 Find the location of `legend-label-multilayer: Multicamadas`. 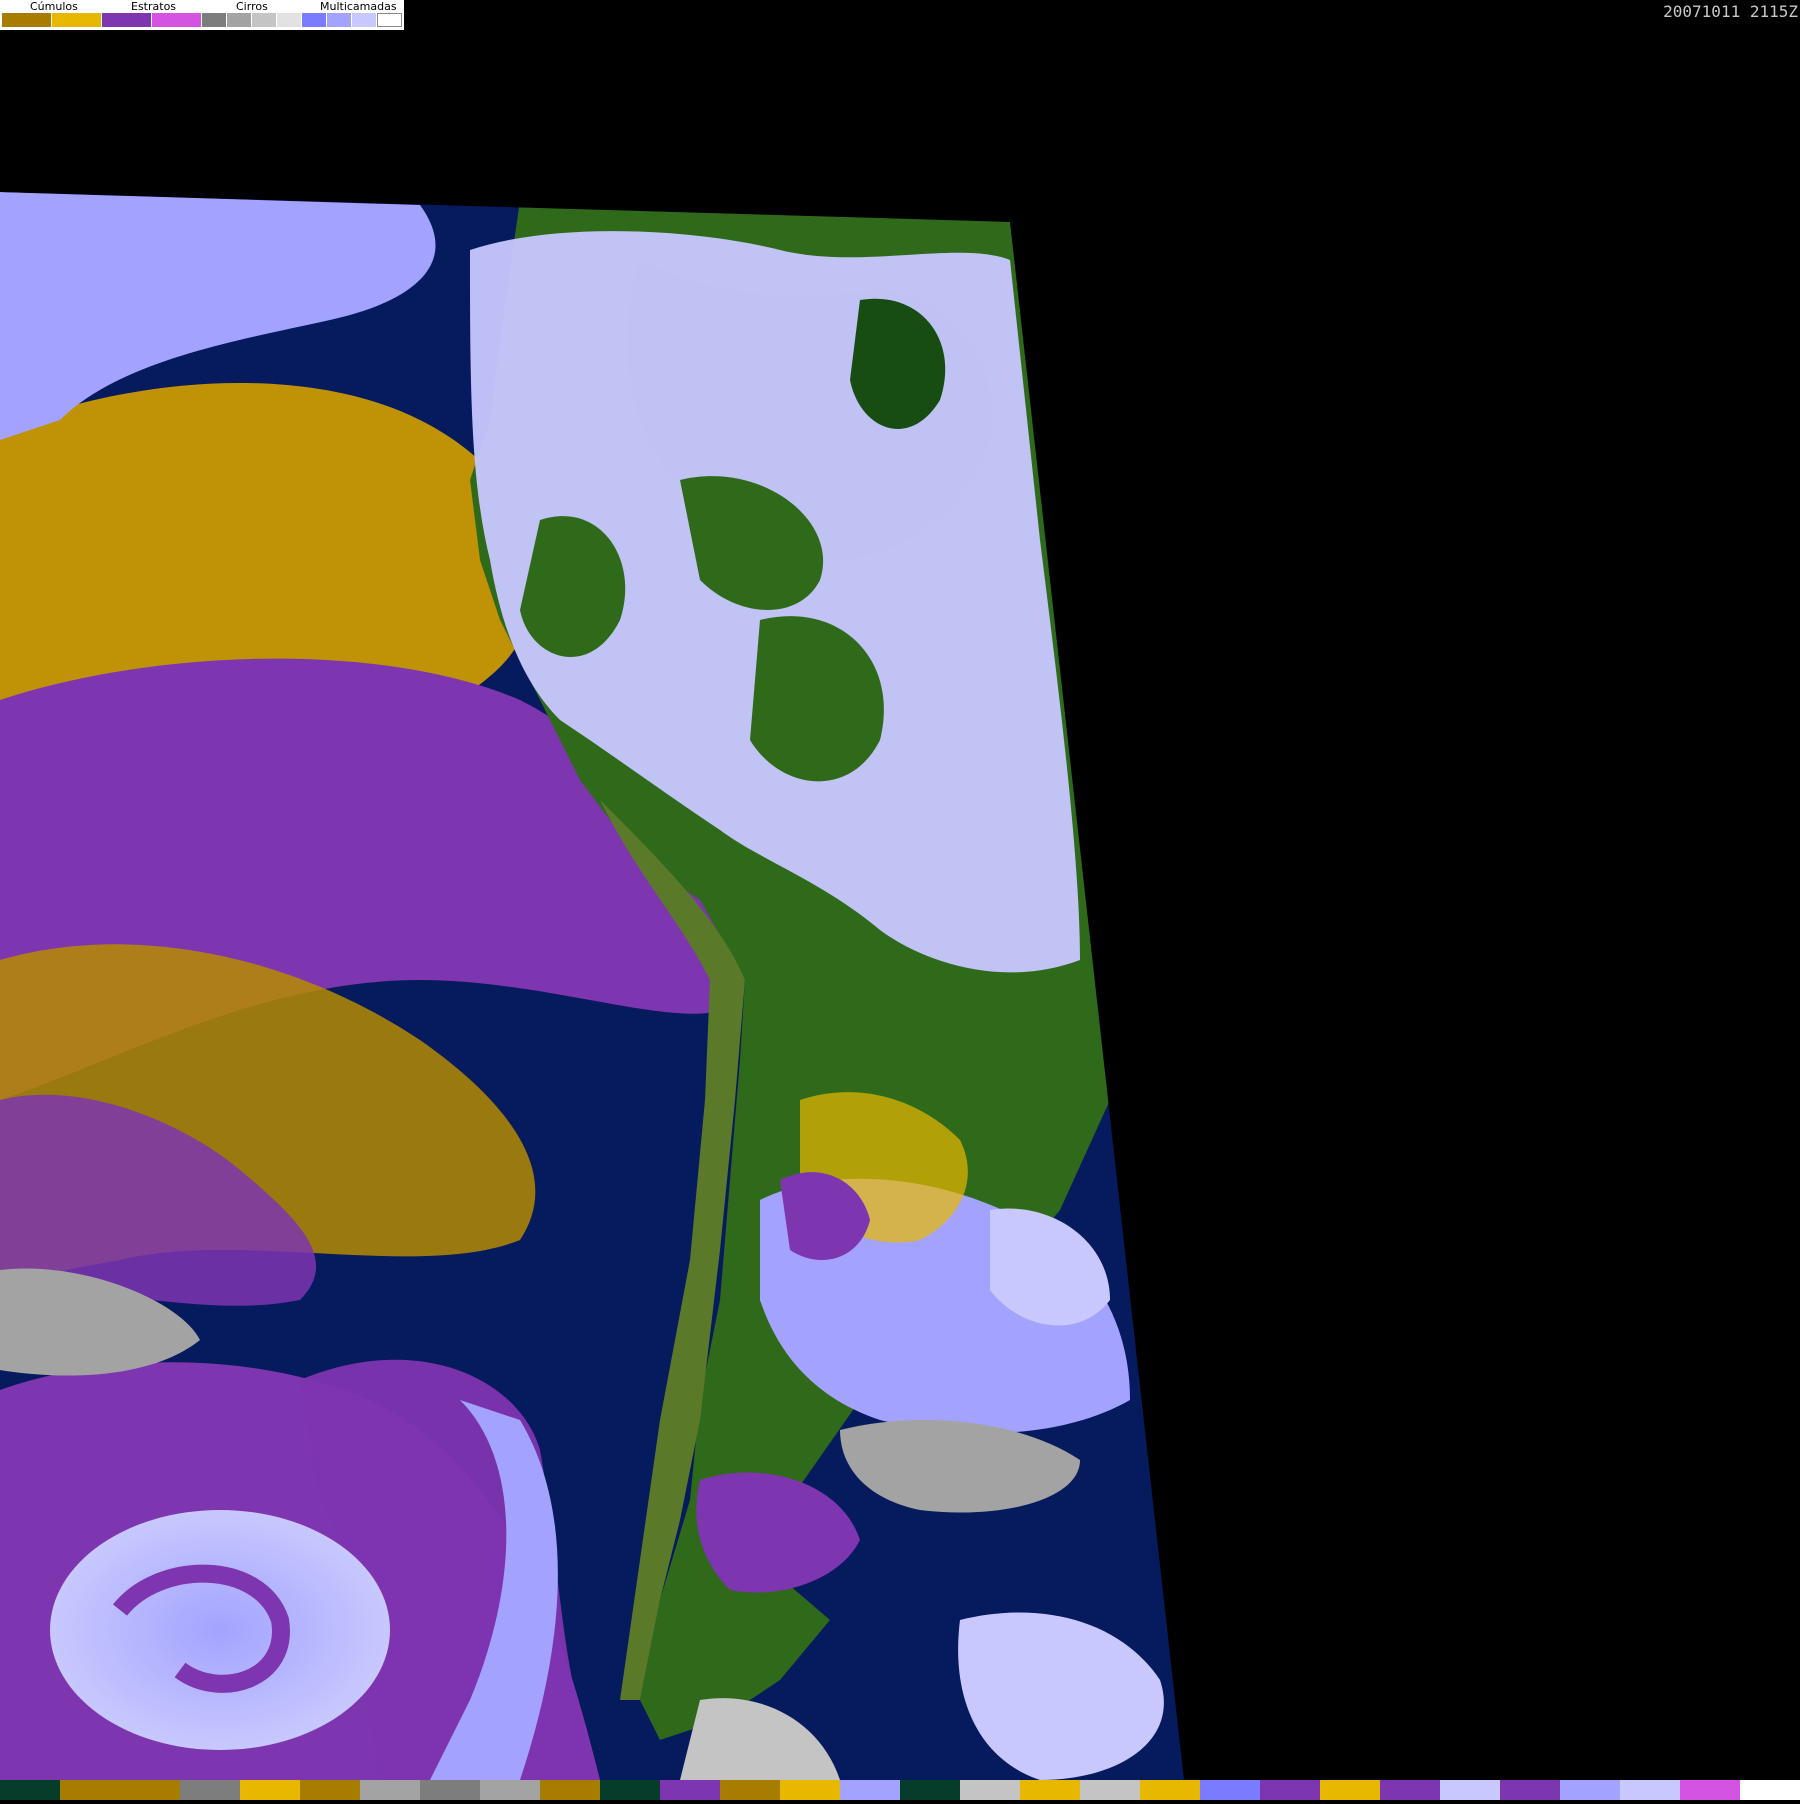

legend-label-multilayer: Multicamadas is located at coordinates (358, 6).